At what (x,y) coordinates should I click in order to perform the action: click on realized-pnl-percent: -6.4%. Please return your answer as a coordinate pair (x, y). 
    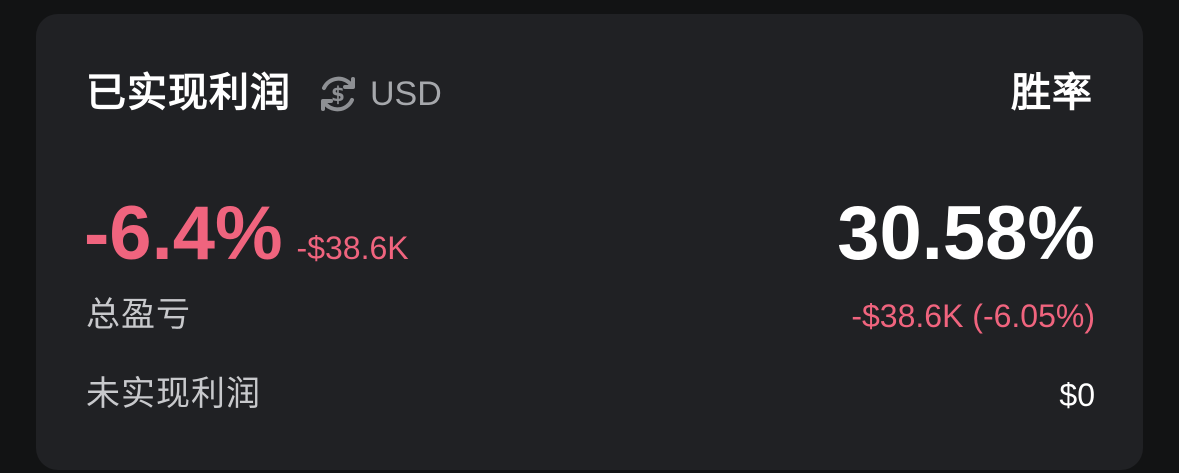
    Looking at the image, I should click on (183, 233).